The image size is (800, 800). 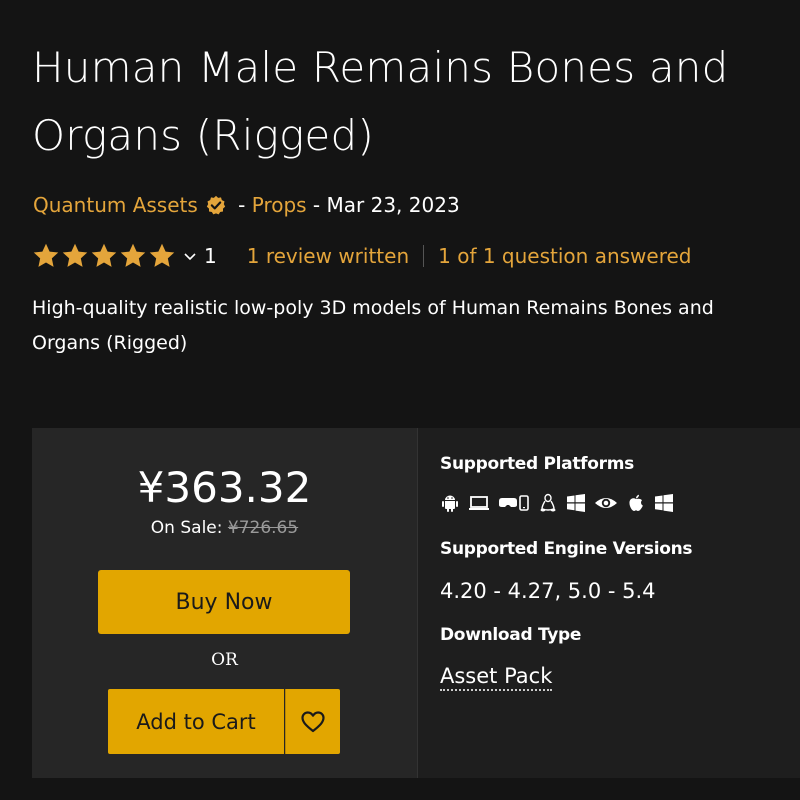 What do you see at coordinates (263, 528) in the screenshot?
I see `original-price: ¥726.65` at bounding box center [263, 528].